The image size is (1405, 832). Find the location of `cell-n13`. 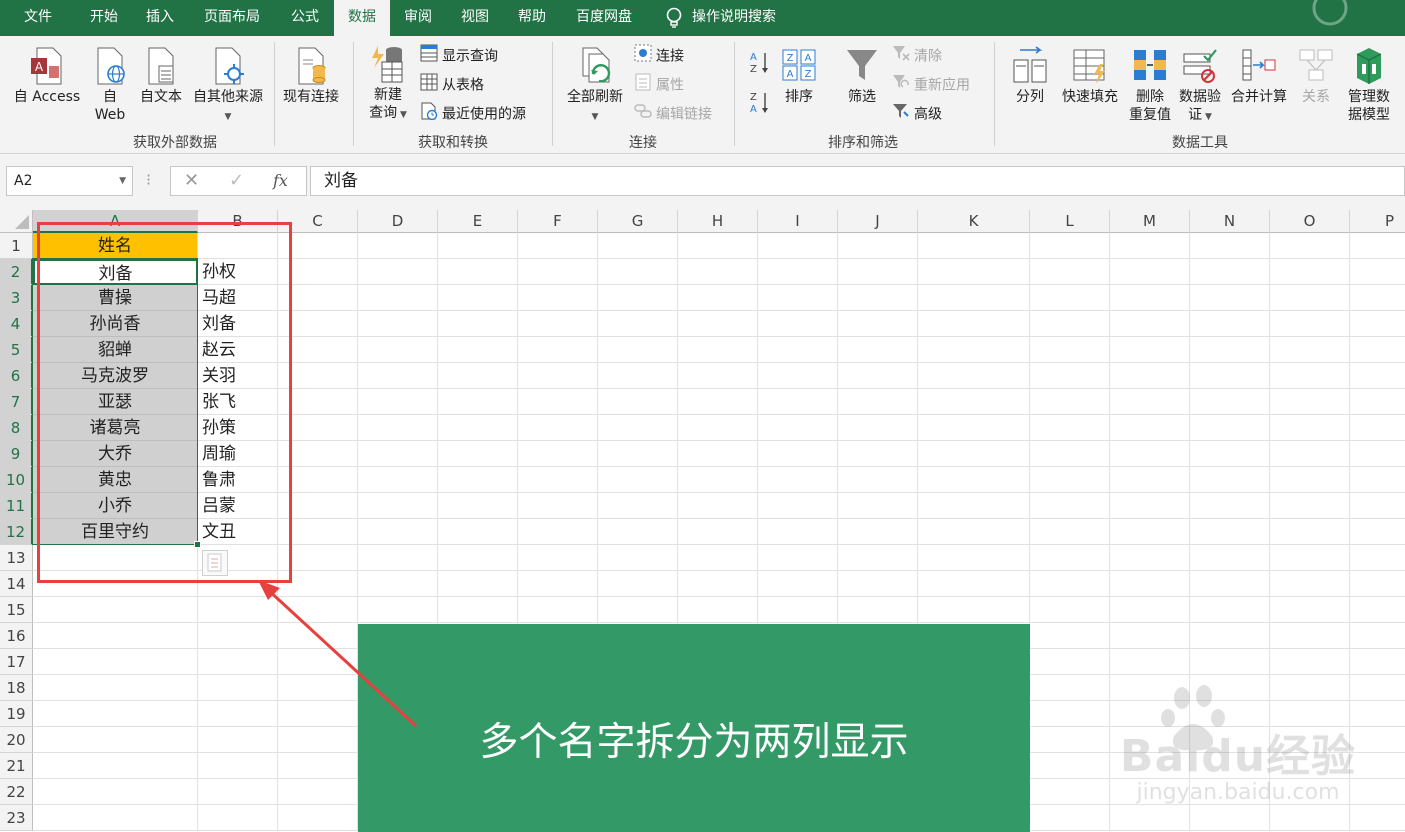

cell-n13 is located at coordinates (1230, 558).